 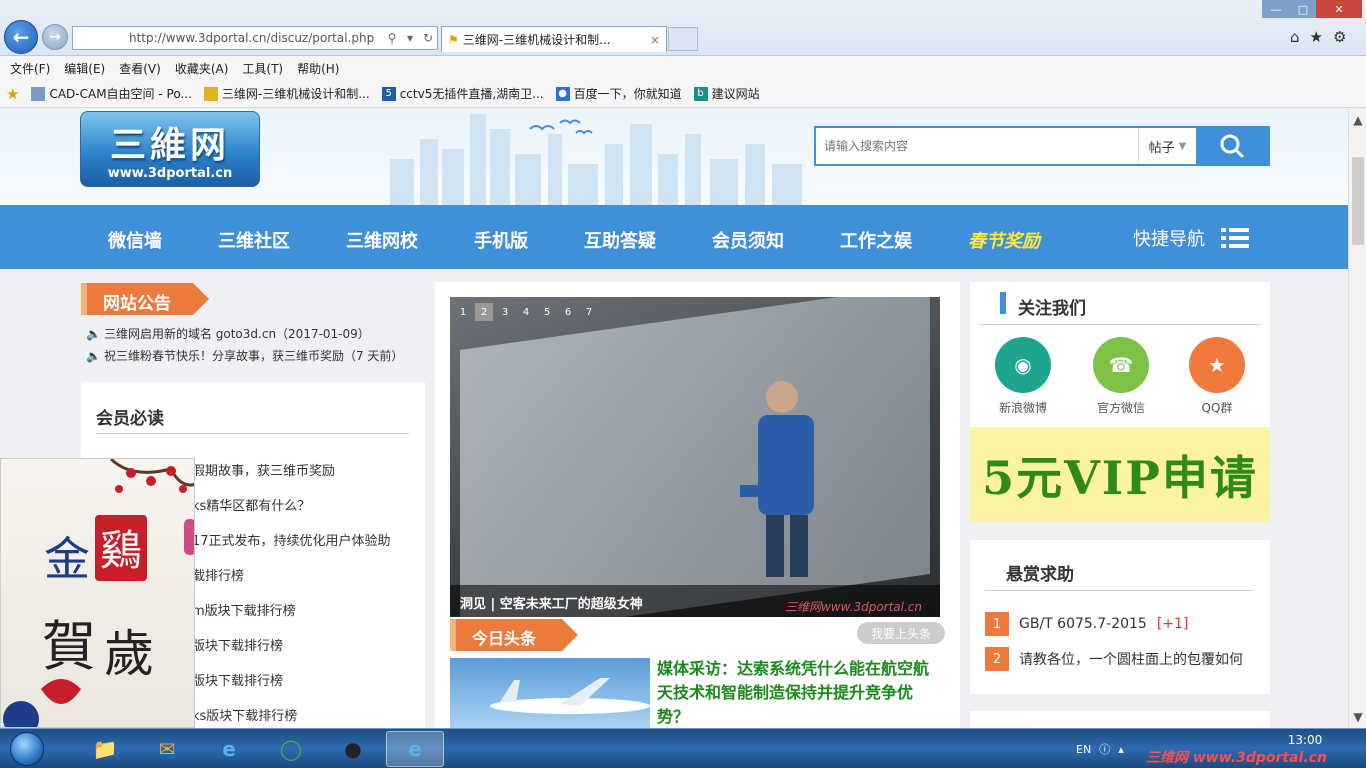 I want to click on slider-page-7: 7, so click(x=589, y=312).